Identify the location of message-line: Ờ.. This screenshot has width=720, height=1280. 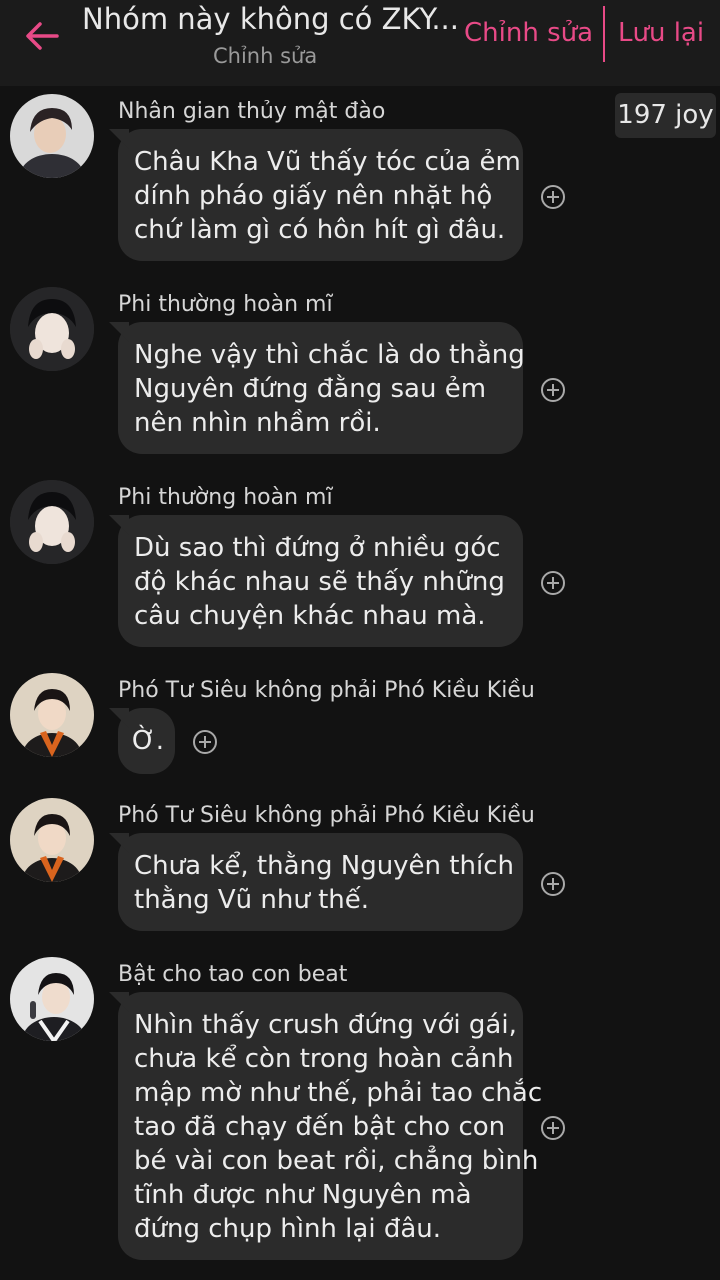
(148, 741).